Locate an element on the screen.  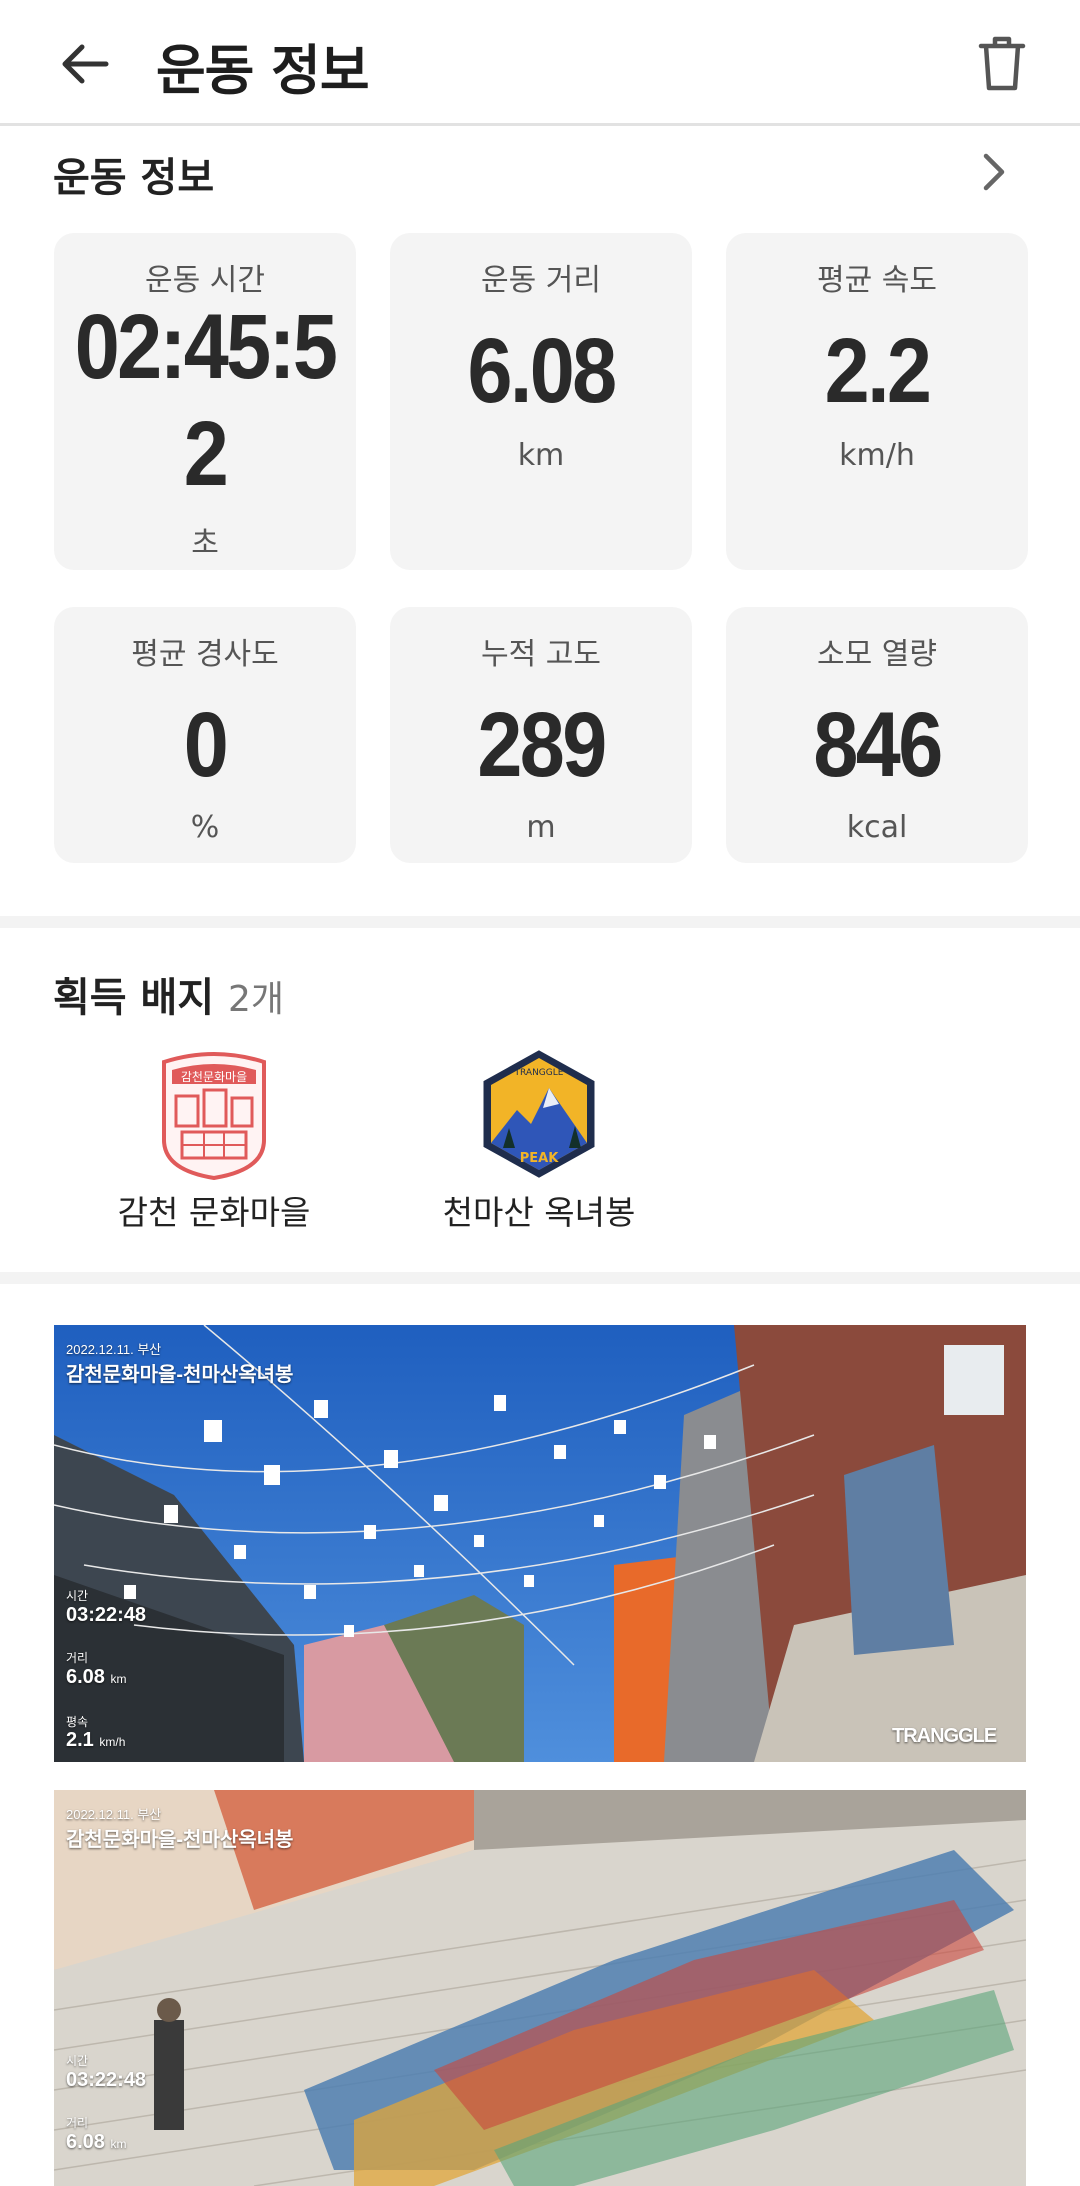
stat-value: 0 is located at coordinates (206, 745).